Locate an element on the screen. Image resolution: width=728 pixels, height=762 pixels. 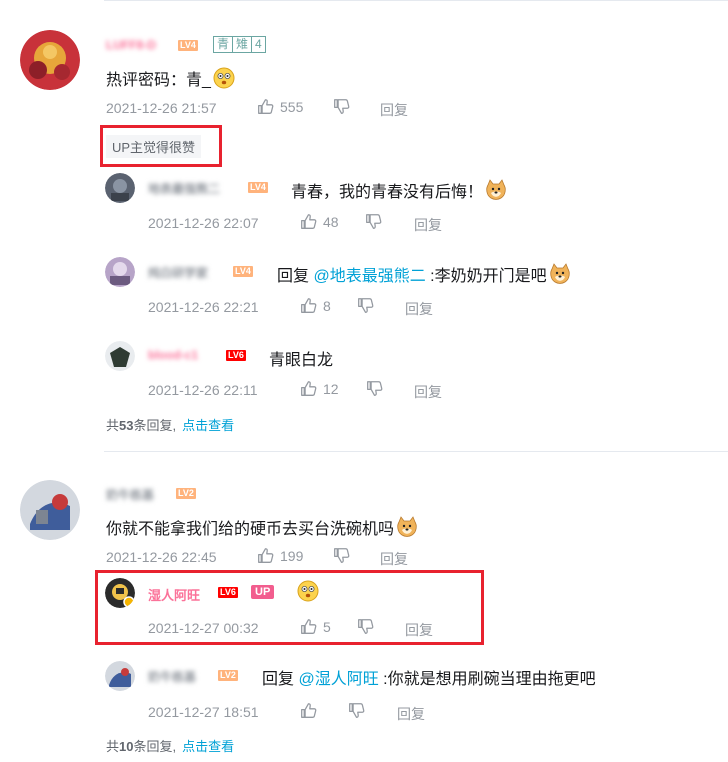
reply-time: 2021-12-27 18:51 is located at coordinates (203, 712).